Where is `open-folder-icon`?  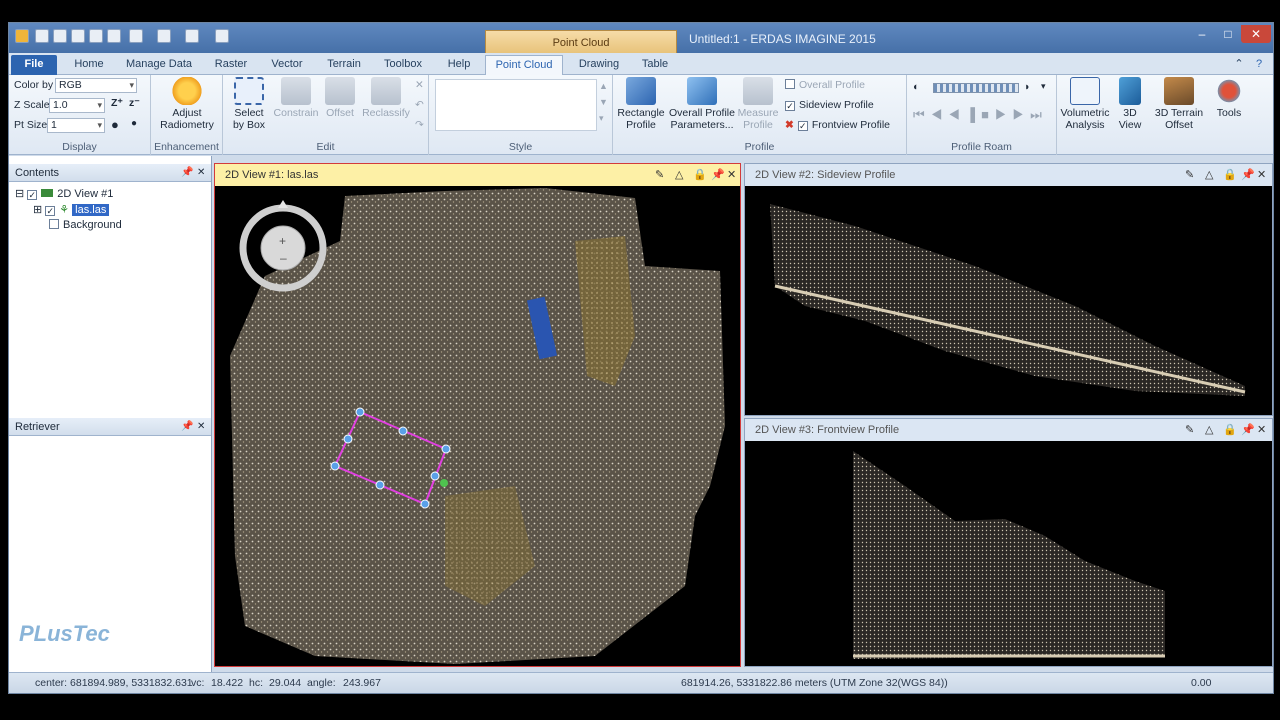 open-folder-icon is located at coordinates (60, 36).